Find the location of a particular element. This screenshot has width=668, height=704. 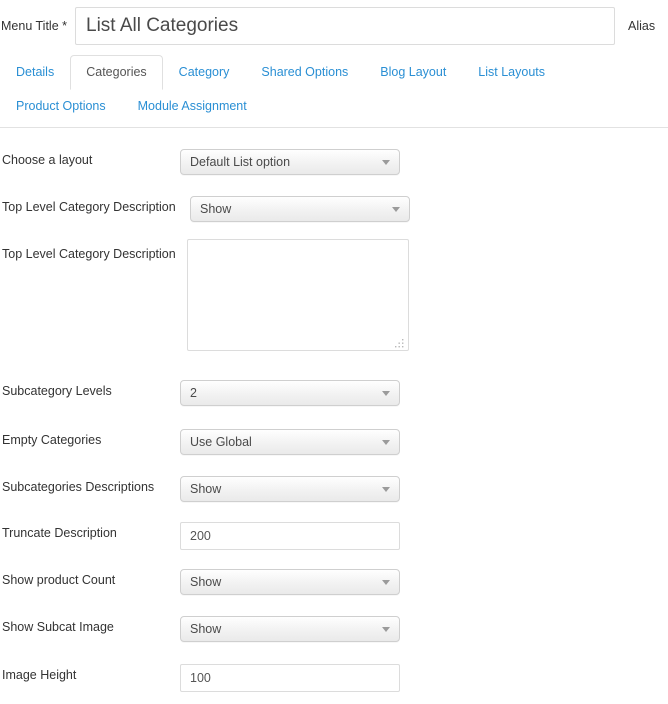

label-choose-a-layout: Choose a layout is located at coordinates (47, 160).